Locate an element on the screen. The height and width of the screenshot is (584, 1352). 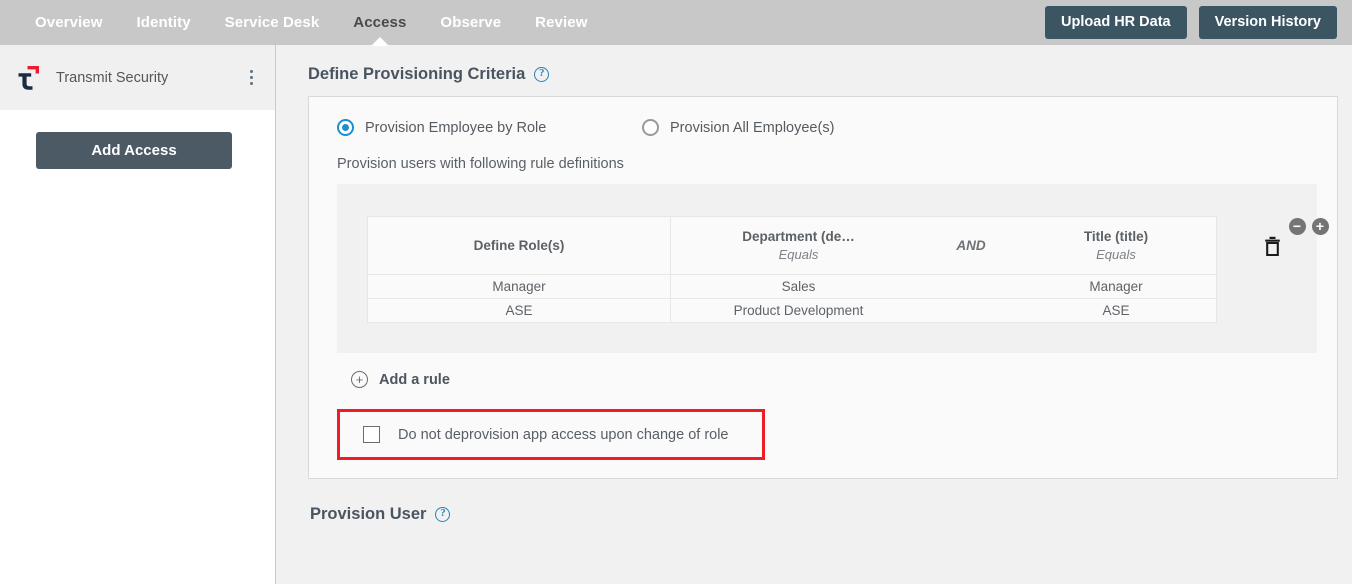
table-row: ASE Product Development ASE is located at coordinates (792, 311).